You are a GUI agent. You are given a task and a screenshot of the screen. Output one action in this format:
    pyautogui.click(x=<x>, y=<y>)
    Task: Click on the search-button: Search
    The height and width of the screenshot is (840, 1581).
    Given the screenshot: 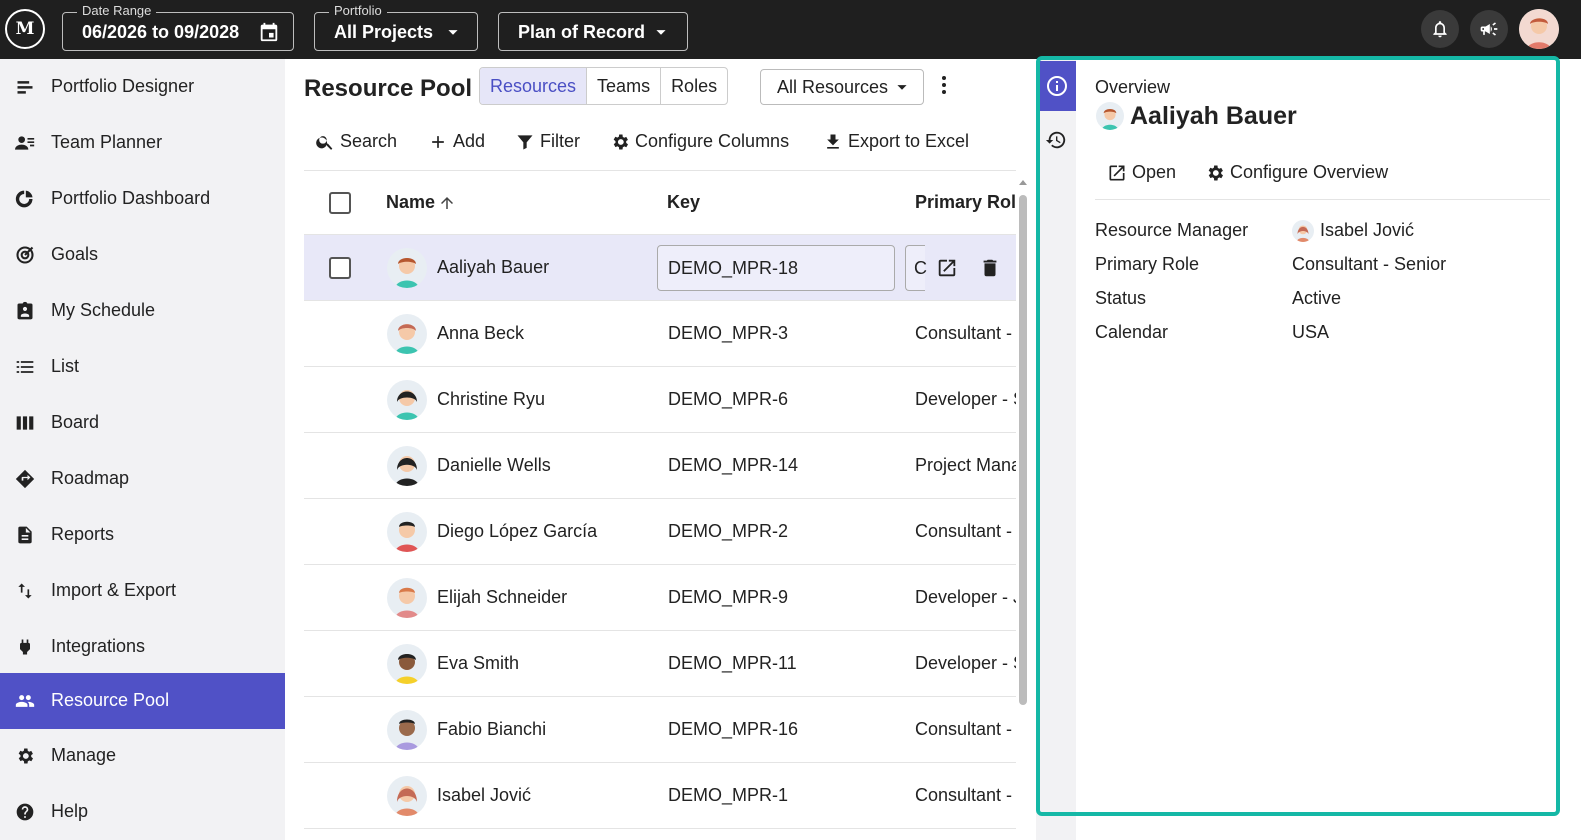 What is the action you would take?
    pyautogui.click(x=357, y=142)
    